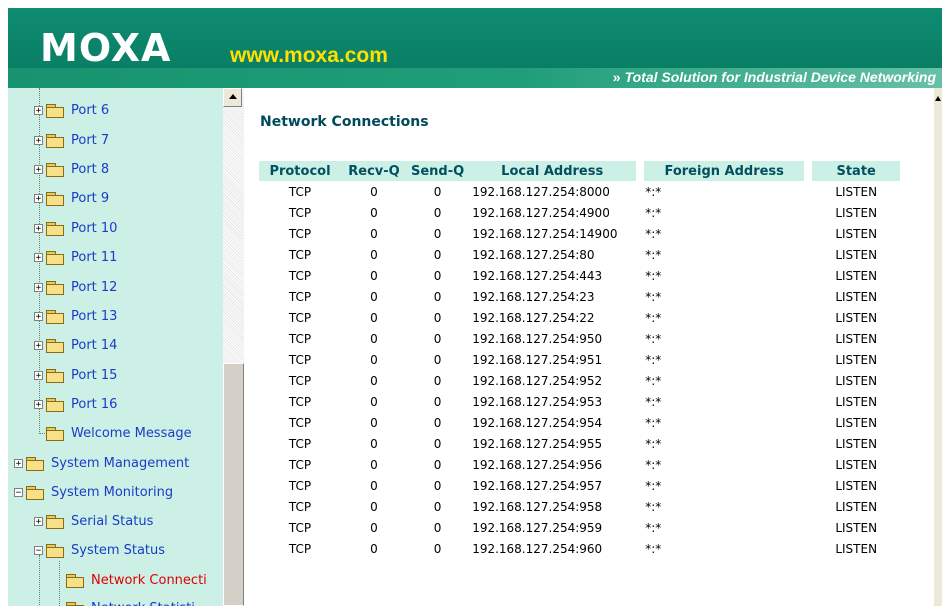  What do you see at coordinates (309, 56) in the screenshot?
I see `website-link: www.moxa.com` at bounding box center [309, 56].